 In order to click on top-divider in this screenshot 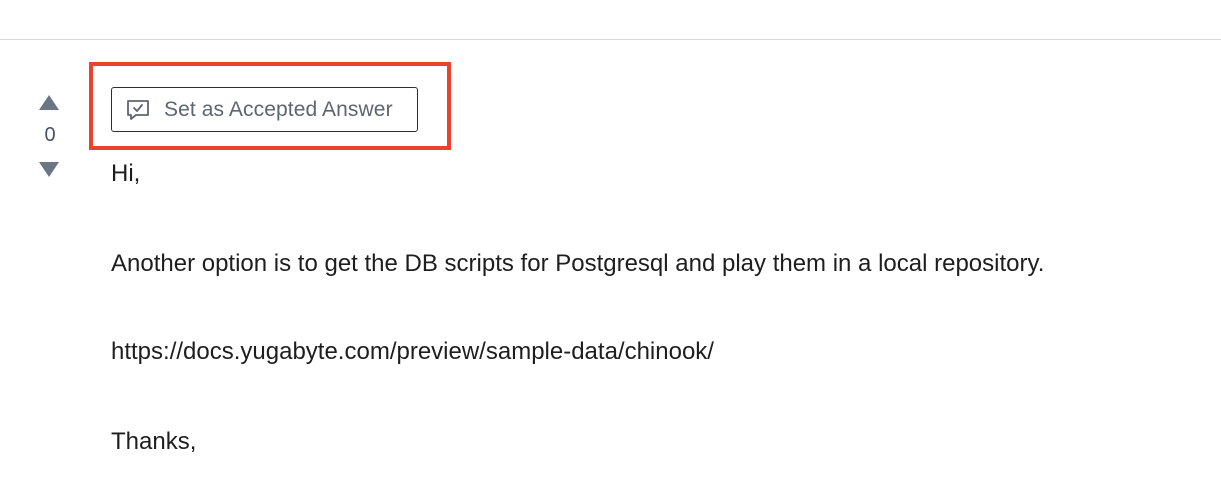, I will do `click(610, 39)`.